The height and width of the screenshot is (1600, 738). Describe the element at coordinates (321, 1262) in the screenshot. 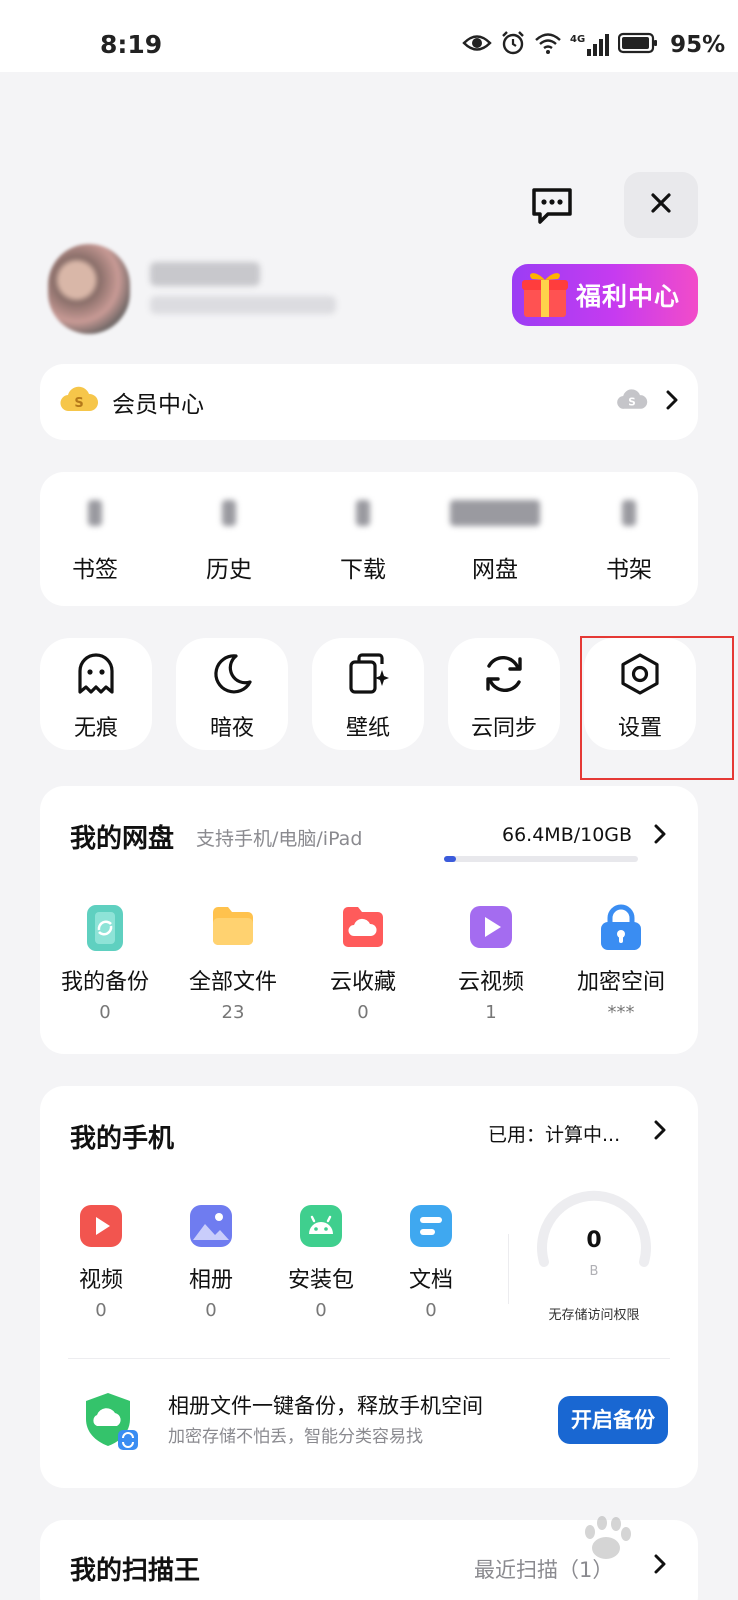

I see `phone-item-apk: 安装包 0` at that location.